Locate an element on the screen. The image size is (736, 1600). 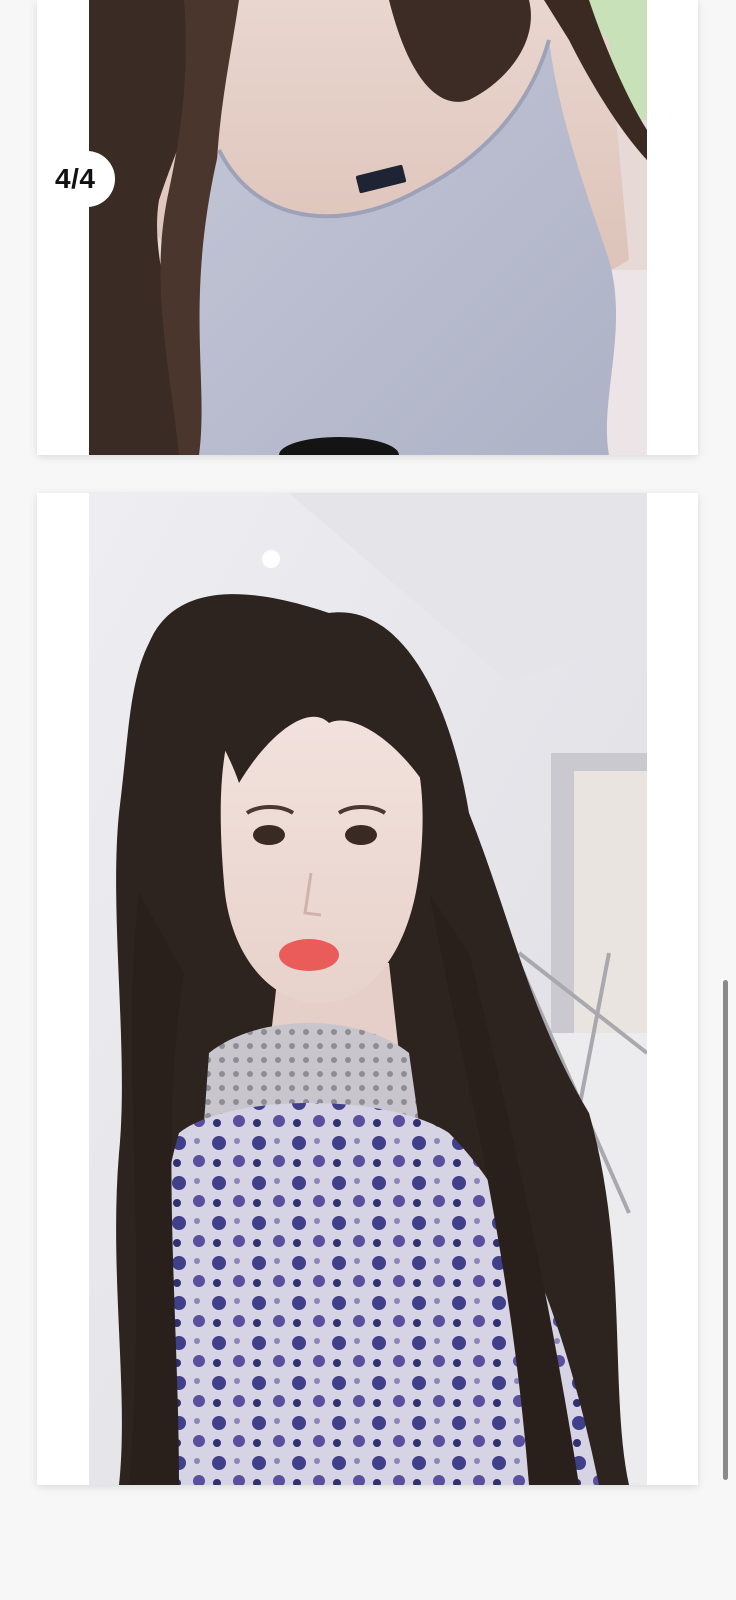
scrollbar is located at coordinates (725, 1230).